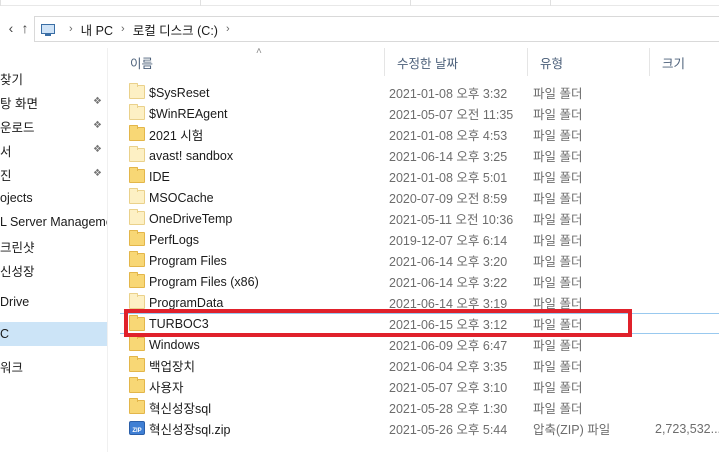  What do you see at coordinates (186, 302) in the screenshot?
I see `file-name: ProgramData` at bounding box center [186, 302].